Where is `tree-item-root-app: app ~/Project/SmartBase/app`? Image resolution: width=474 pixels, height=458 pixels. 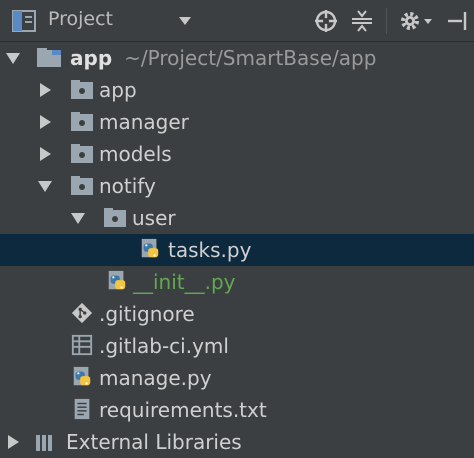
tree-item-root-app: app ~/Project/SmartBase/app is located at coordinates (237, 58).